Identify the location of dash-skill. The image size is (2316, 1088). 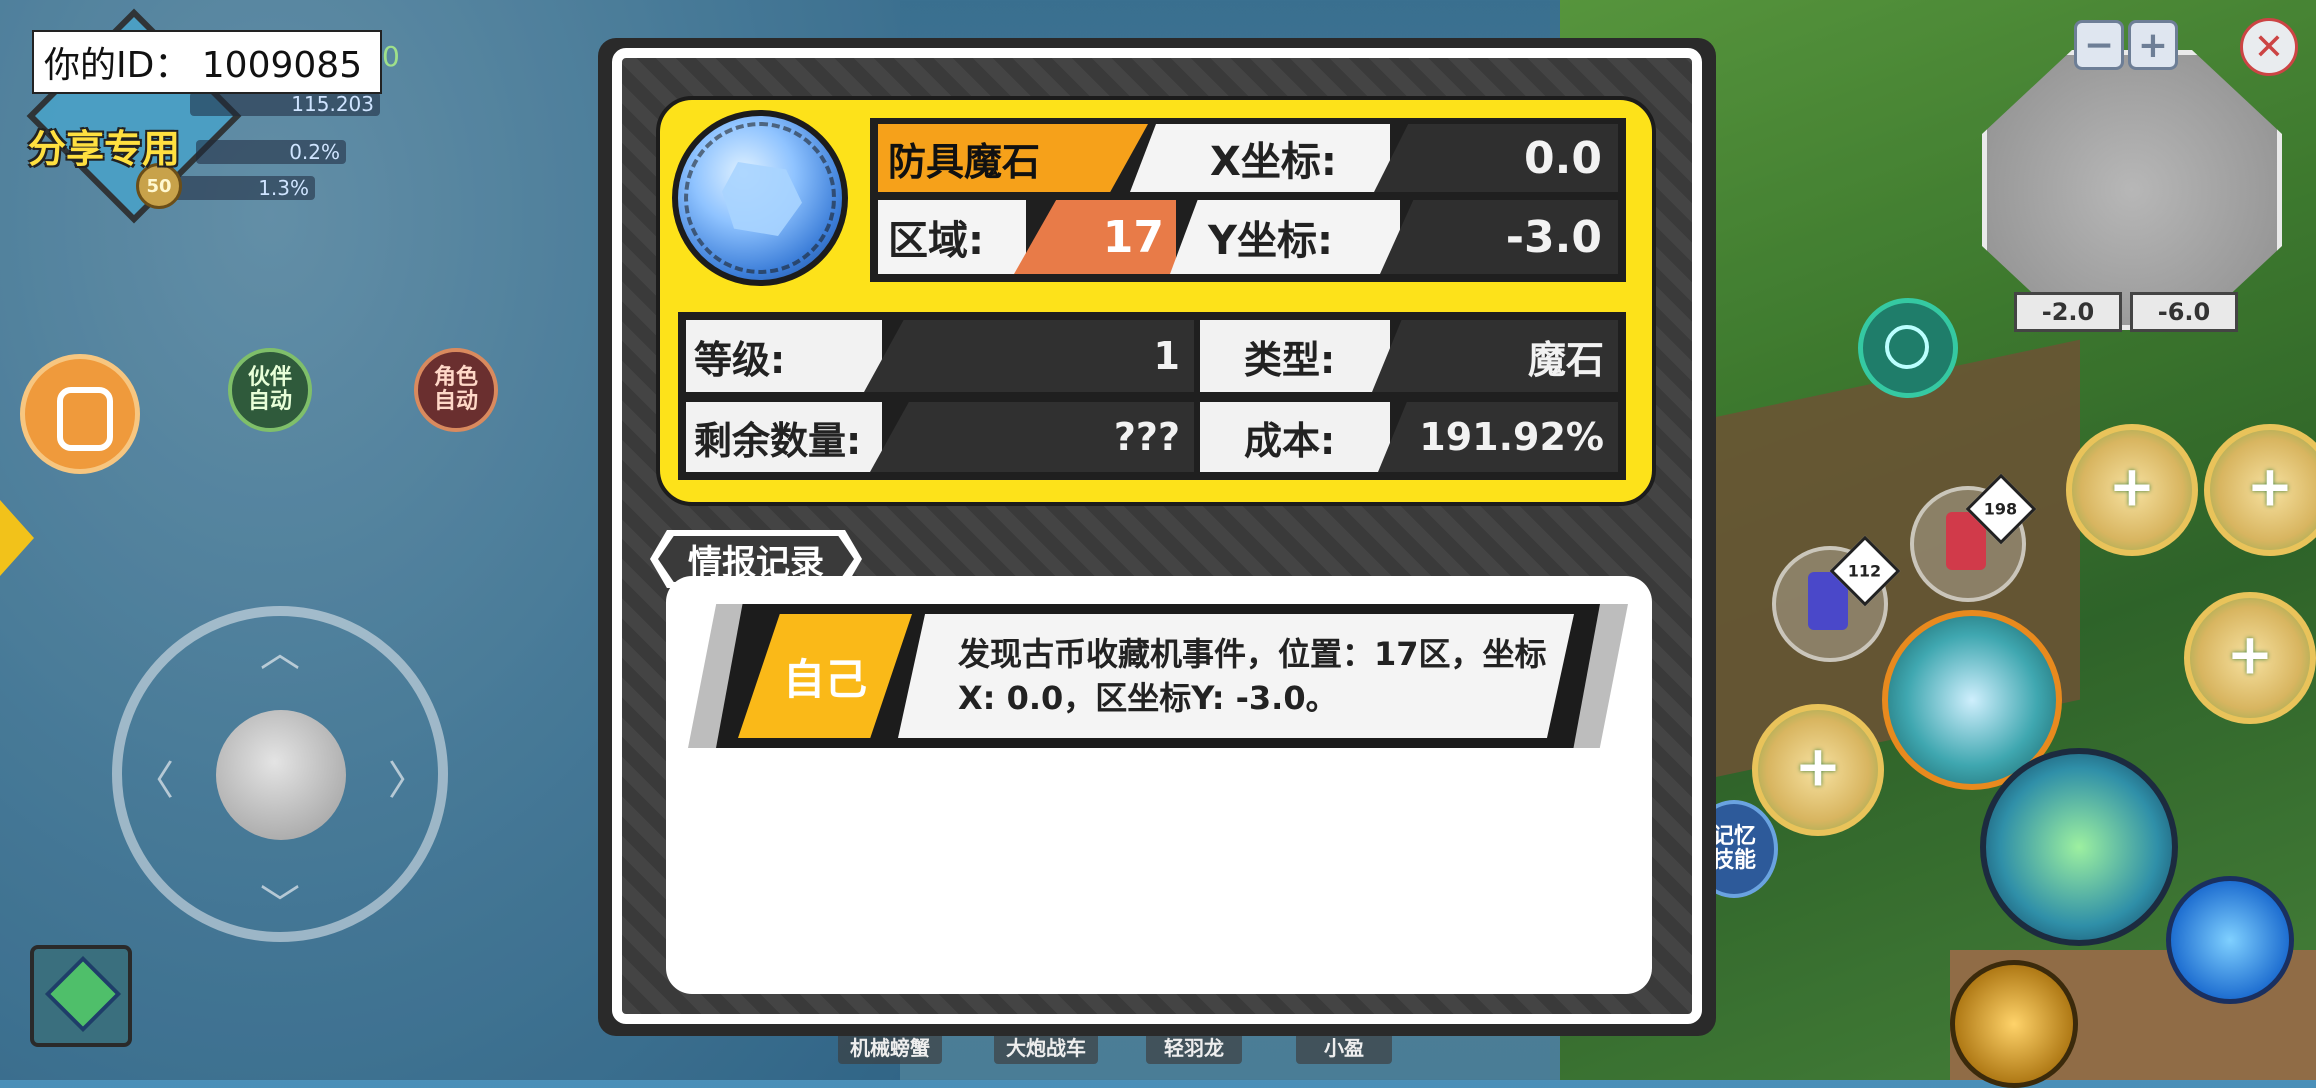
(2230, 940).